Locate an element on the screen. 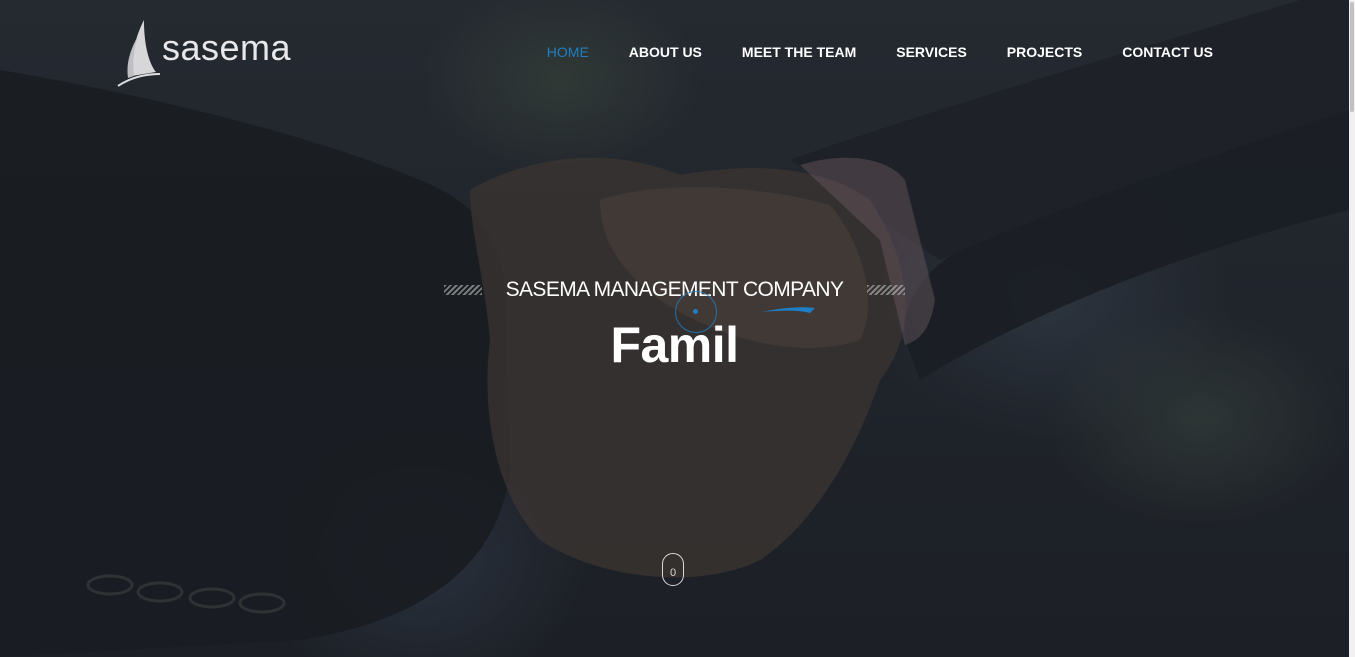 The image size is (1355, 657). nav-meet-the-team: MEET THE TEAM is located at coordinates (799, 52).